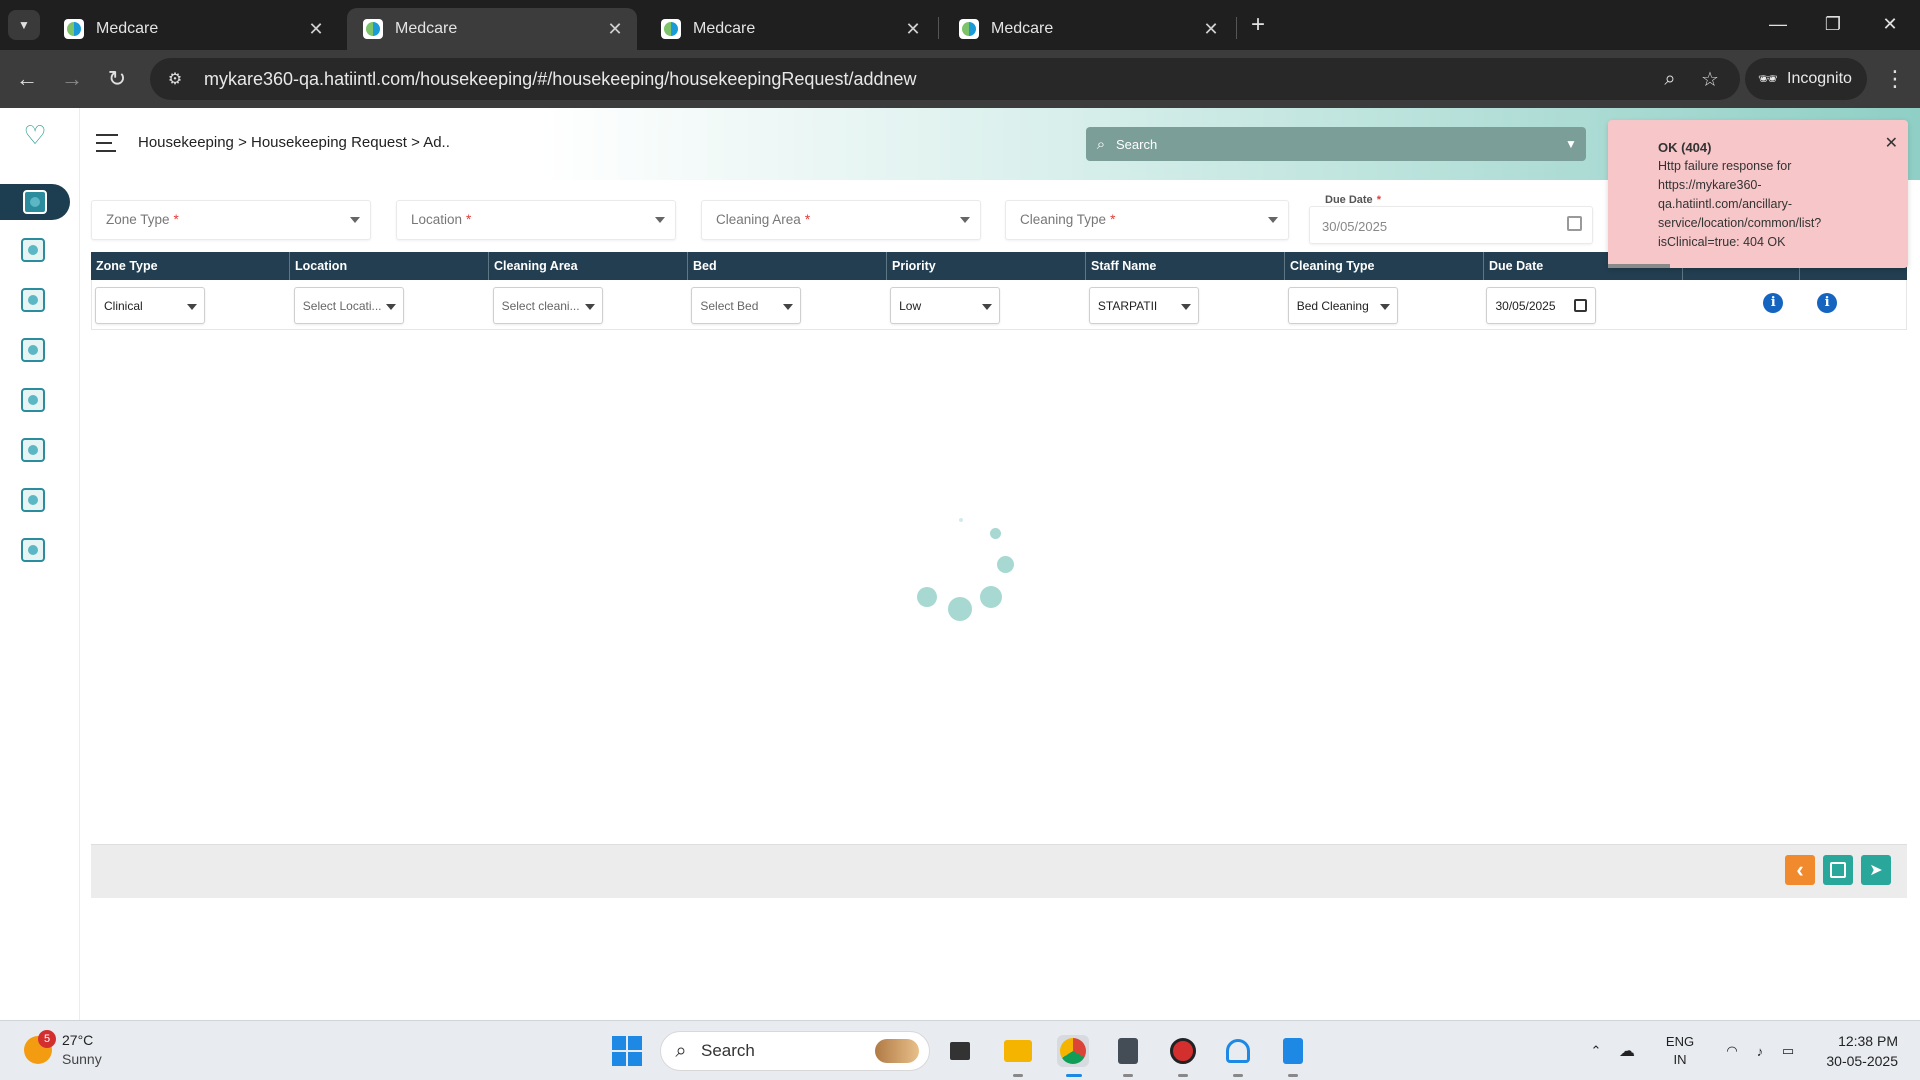  Describe the element at coordinates (1596, 1051) in the screenshot. I see `chevron-up-icon: ⌃` at that location.